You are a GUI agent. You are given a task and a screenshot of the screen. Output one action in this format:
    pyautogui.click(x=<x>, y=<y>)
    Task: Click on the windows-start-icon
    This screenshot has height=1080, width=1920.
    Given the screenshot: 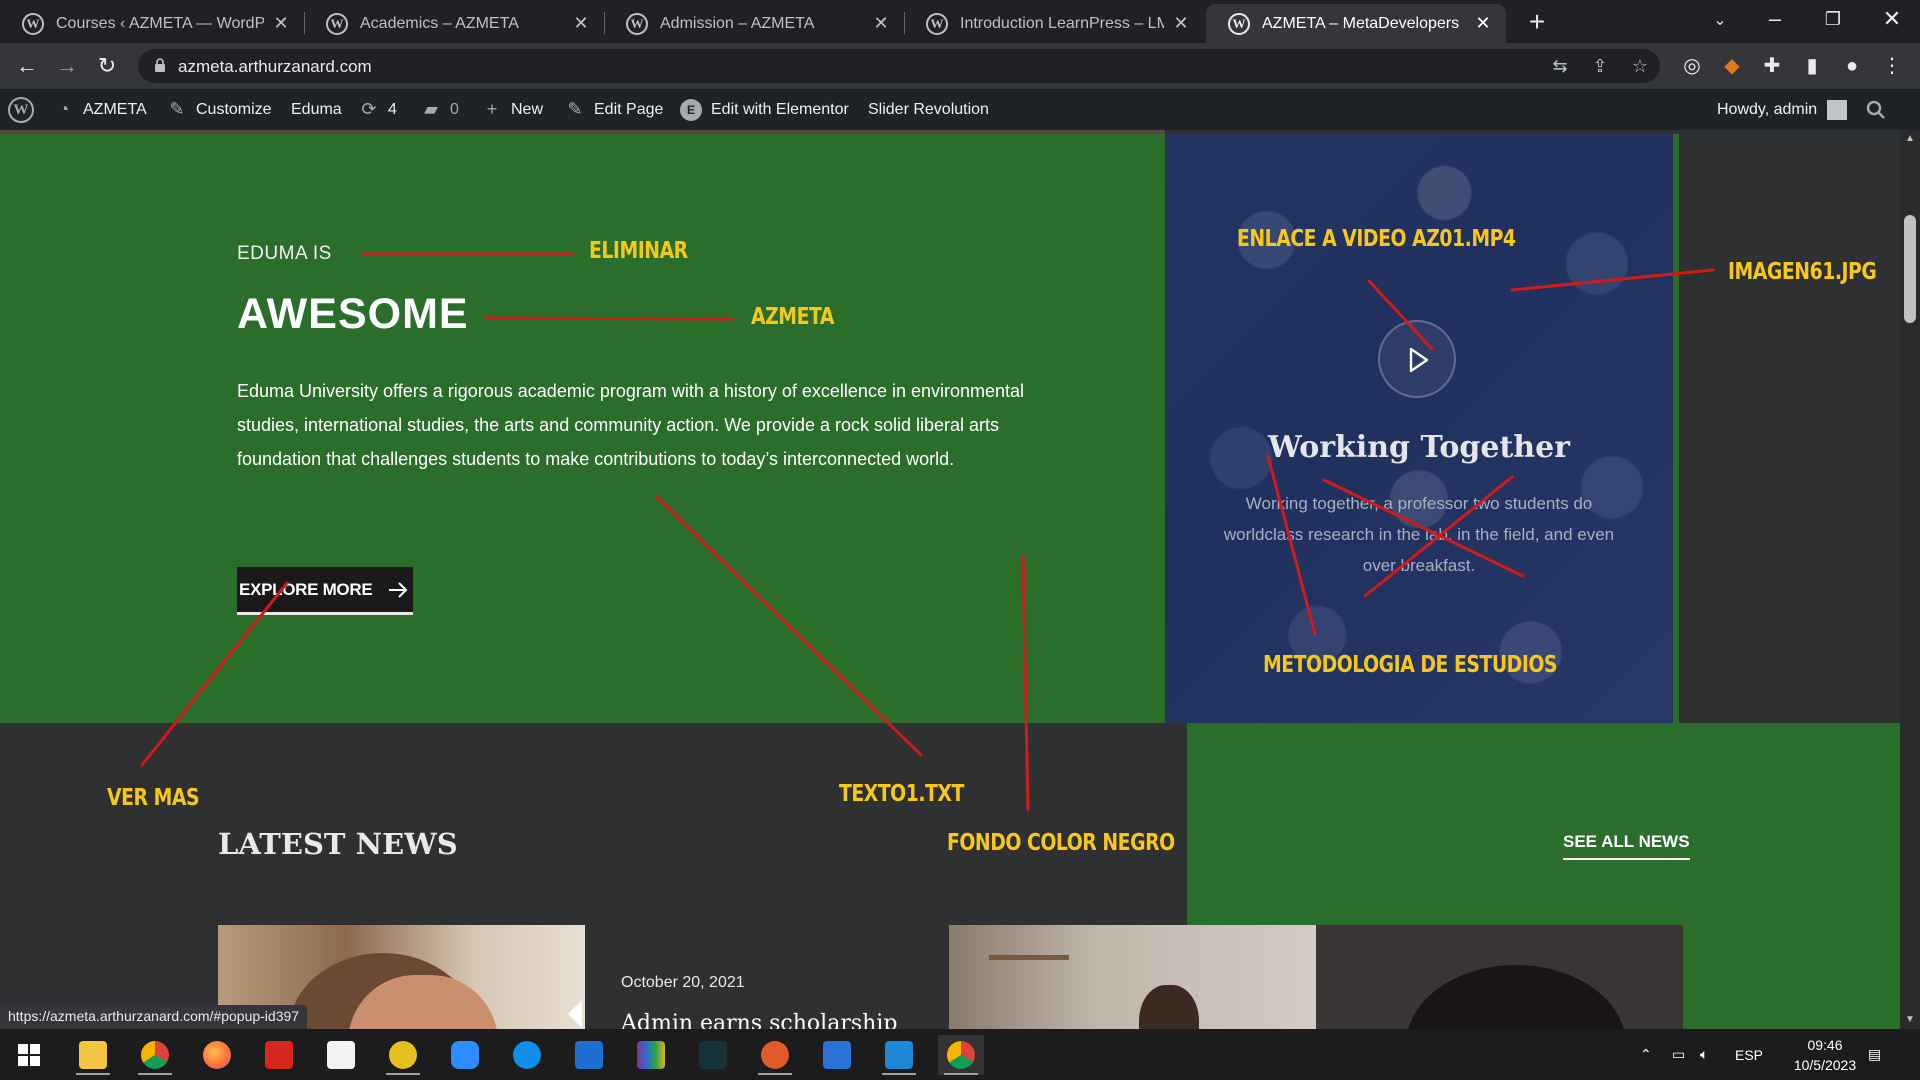 What is the action you would take?
    pyautogui.click(x=29, y=1055)
    